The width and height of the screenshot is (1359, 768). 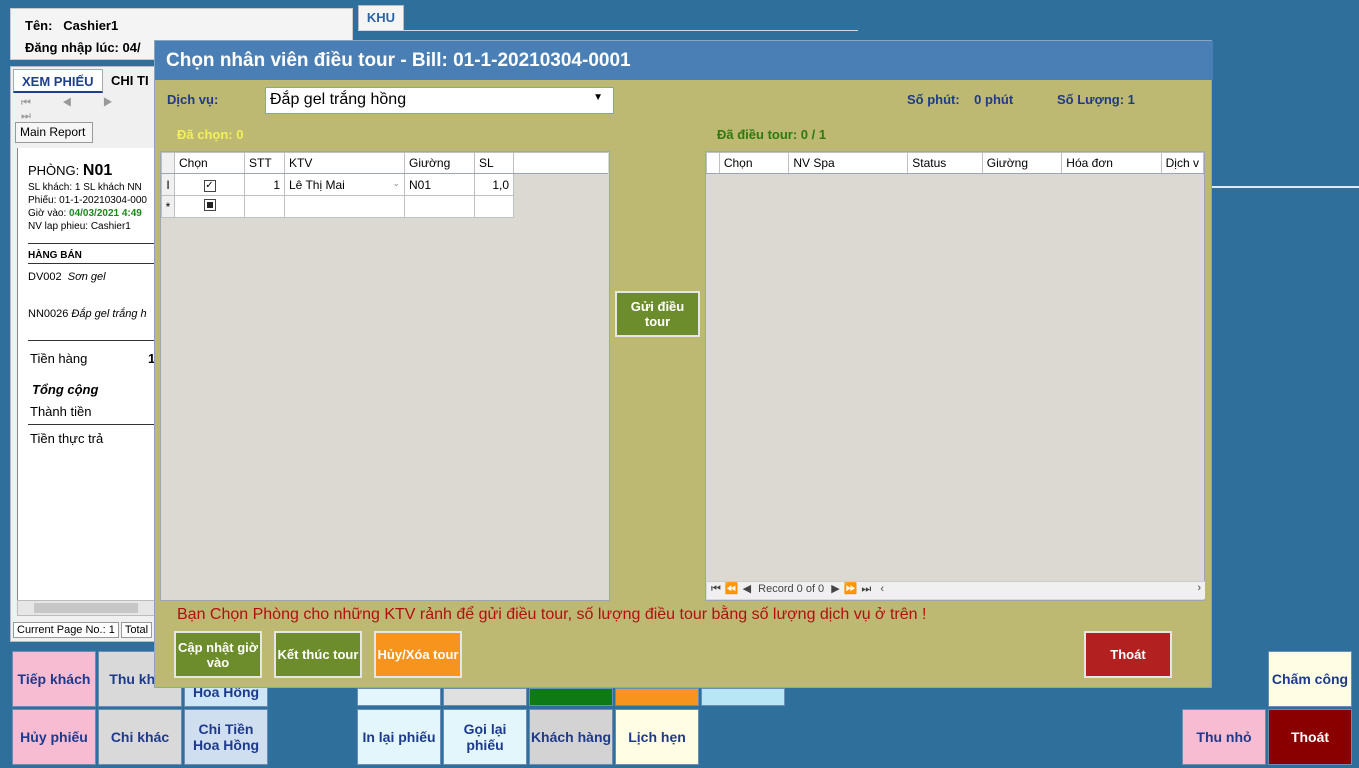 I want to click on row-quantity: 1,0, so click(x=494, y=184).